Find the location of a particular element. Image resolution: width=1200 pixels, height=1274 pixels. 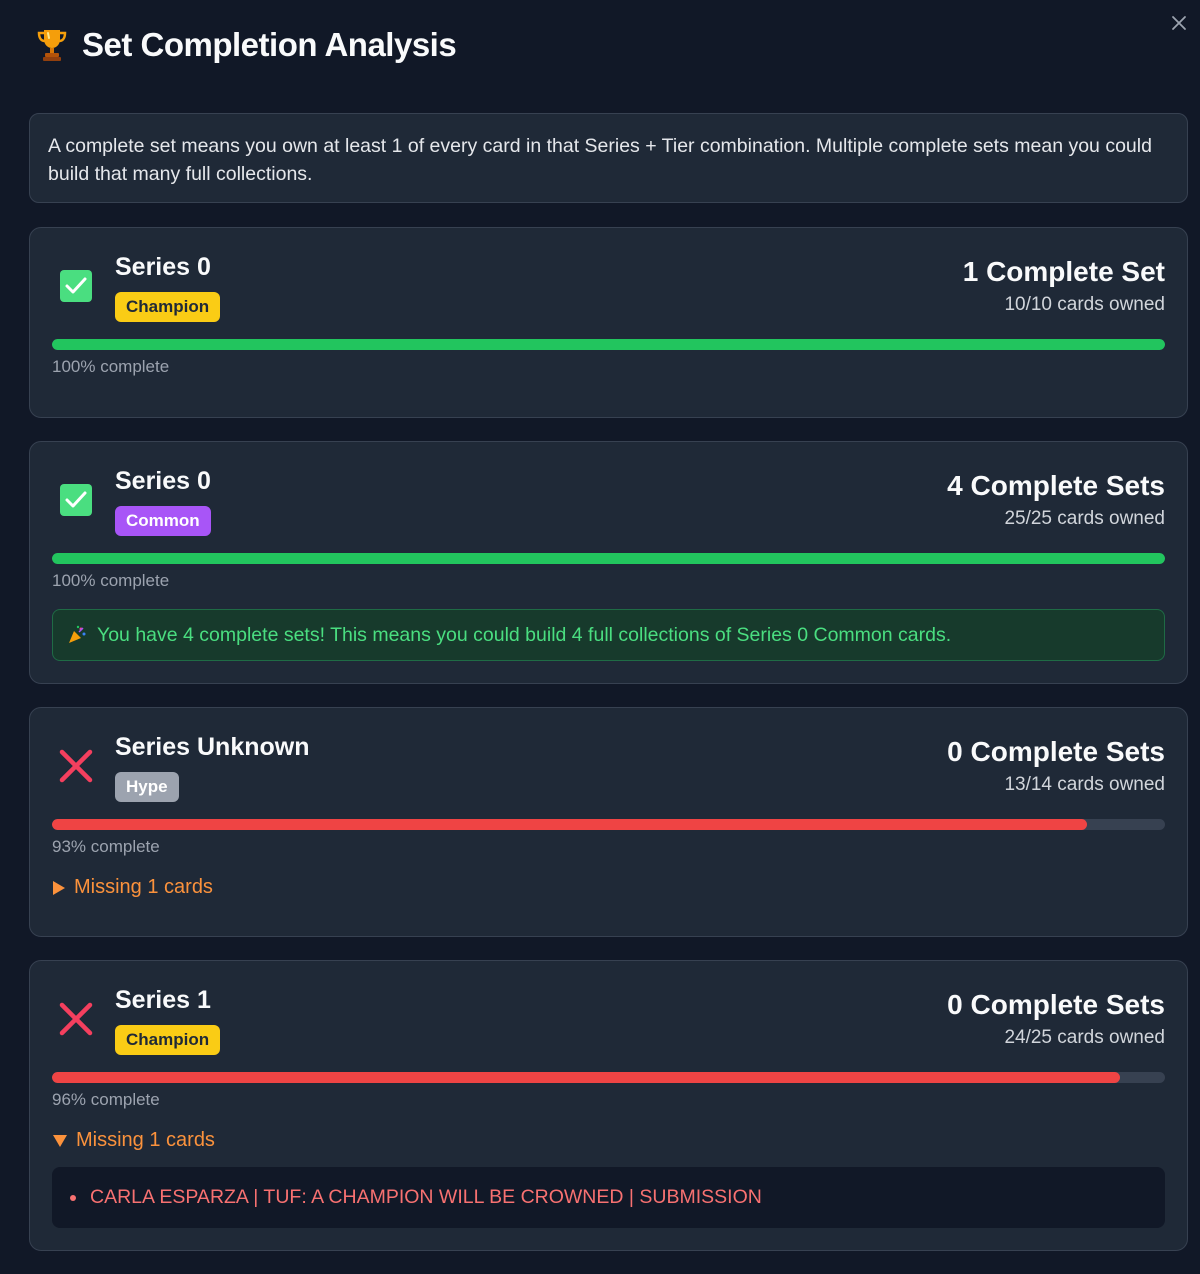

caret-down-icon is located at coordinates (60, 1140).